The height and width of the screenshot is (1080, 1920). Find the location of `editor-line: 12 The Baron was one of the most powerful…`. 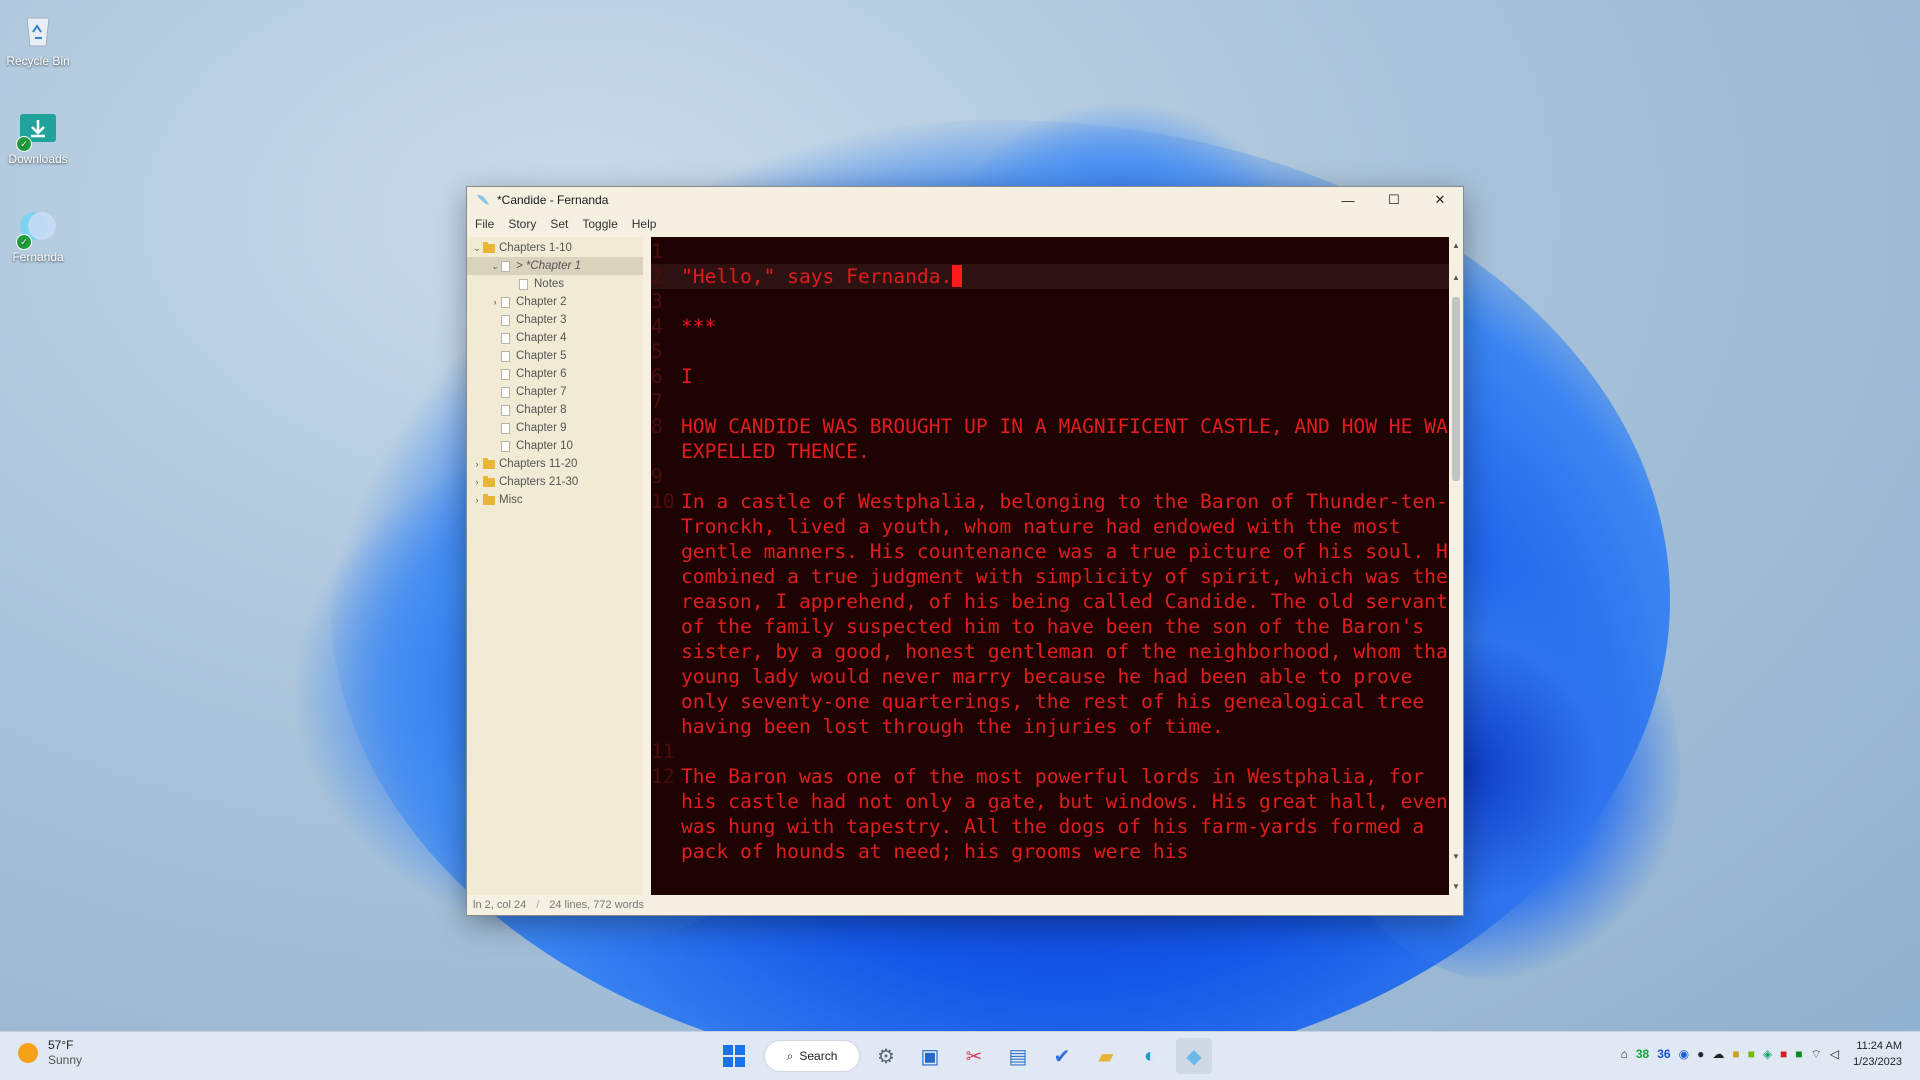

editor-line: 12 The Baron was one of the most powerful… is located at coordinates (1057, 814).